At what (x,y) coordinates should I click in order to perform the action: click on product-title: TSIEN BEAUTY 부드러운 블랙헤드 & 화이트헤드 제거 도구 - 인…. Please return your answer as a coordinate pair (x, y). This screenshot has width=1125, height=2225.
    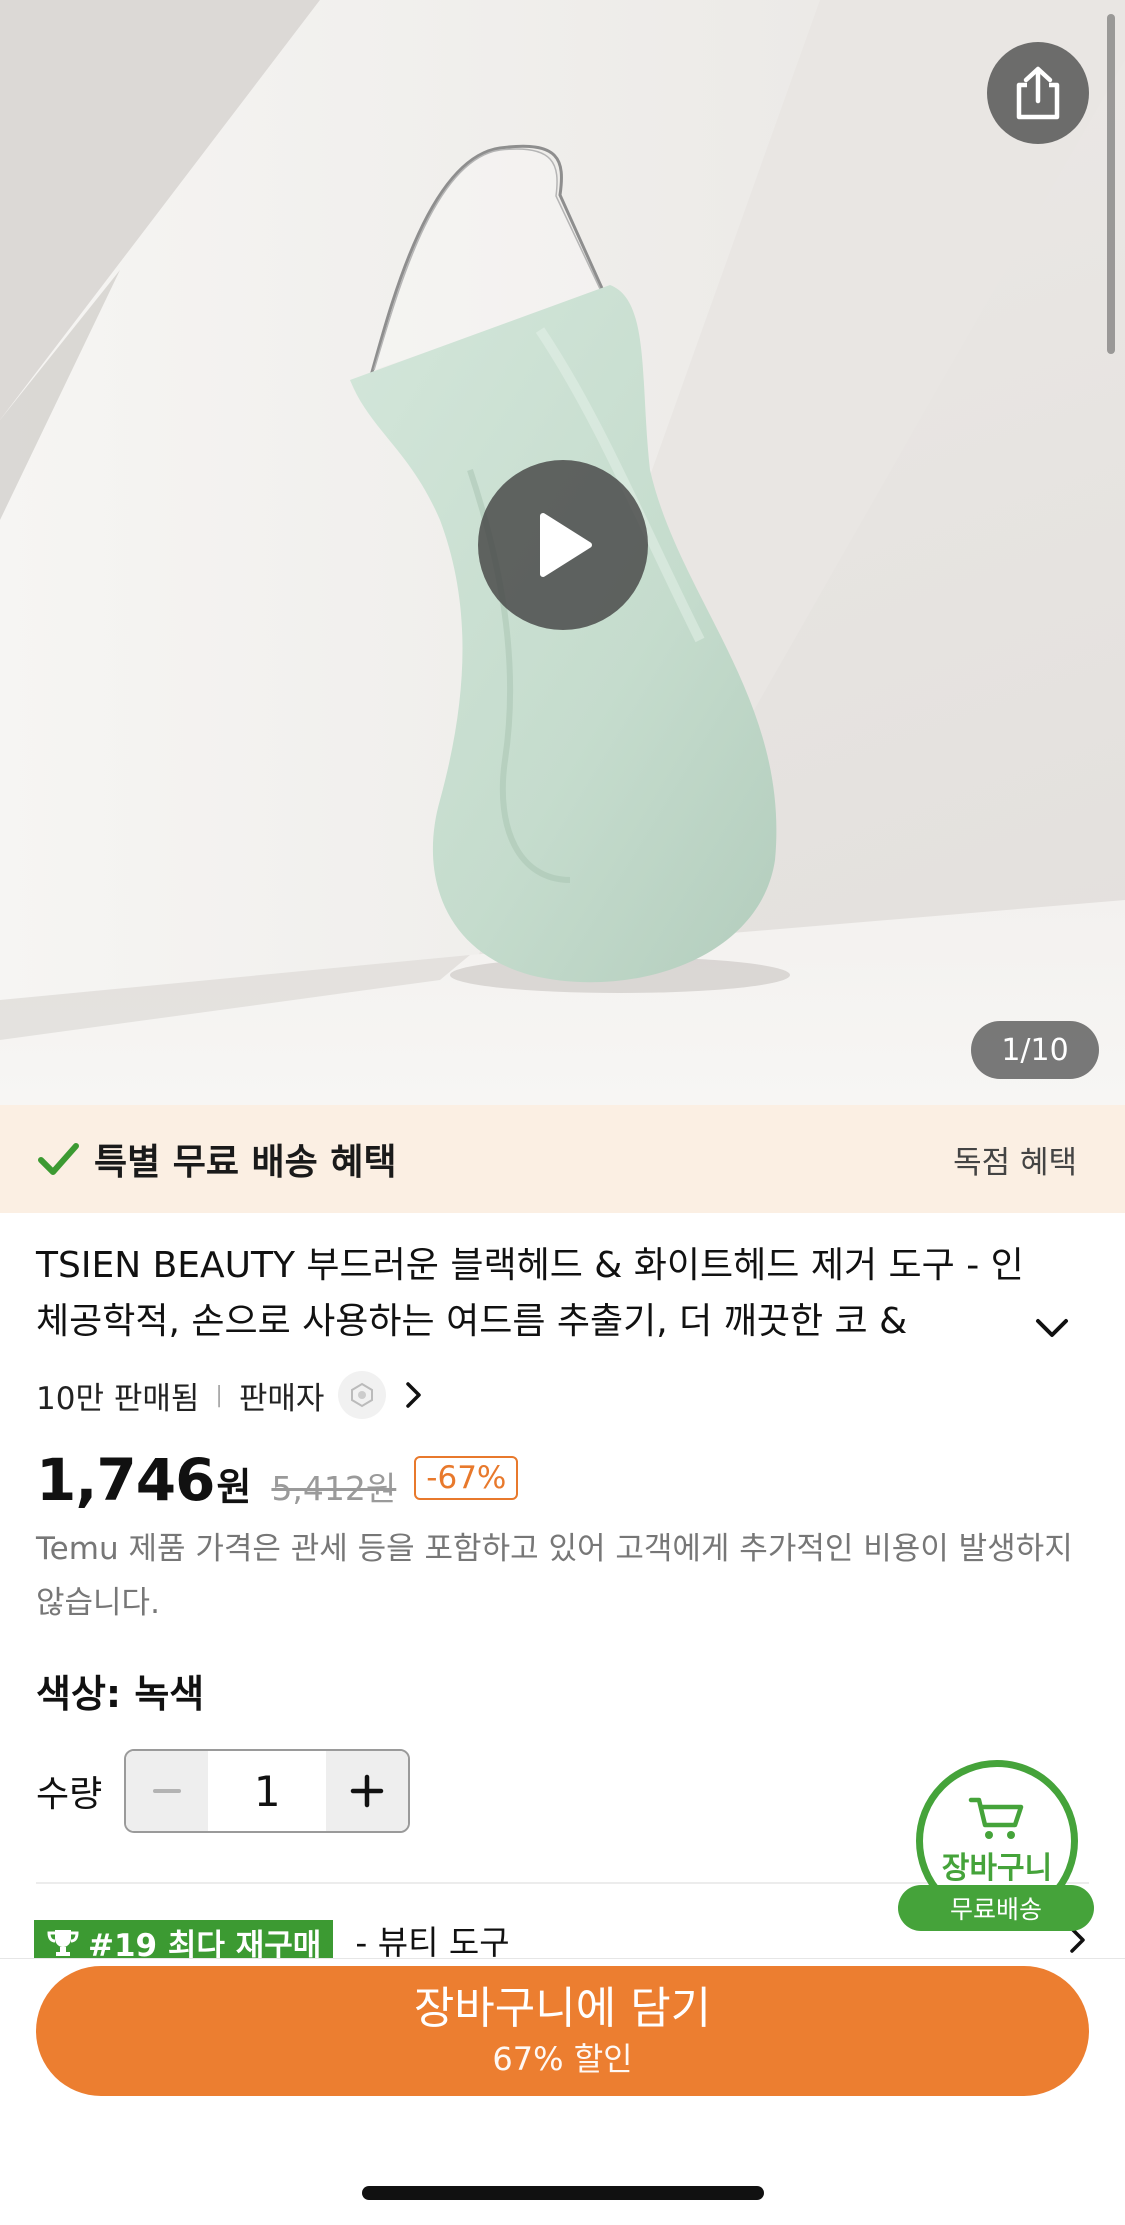
    Looking at the image, I should click on (530, 1293).